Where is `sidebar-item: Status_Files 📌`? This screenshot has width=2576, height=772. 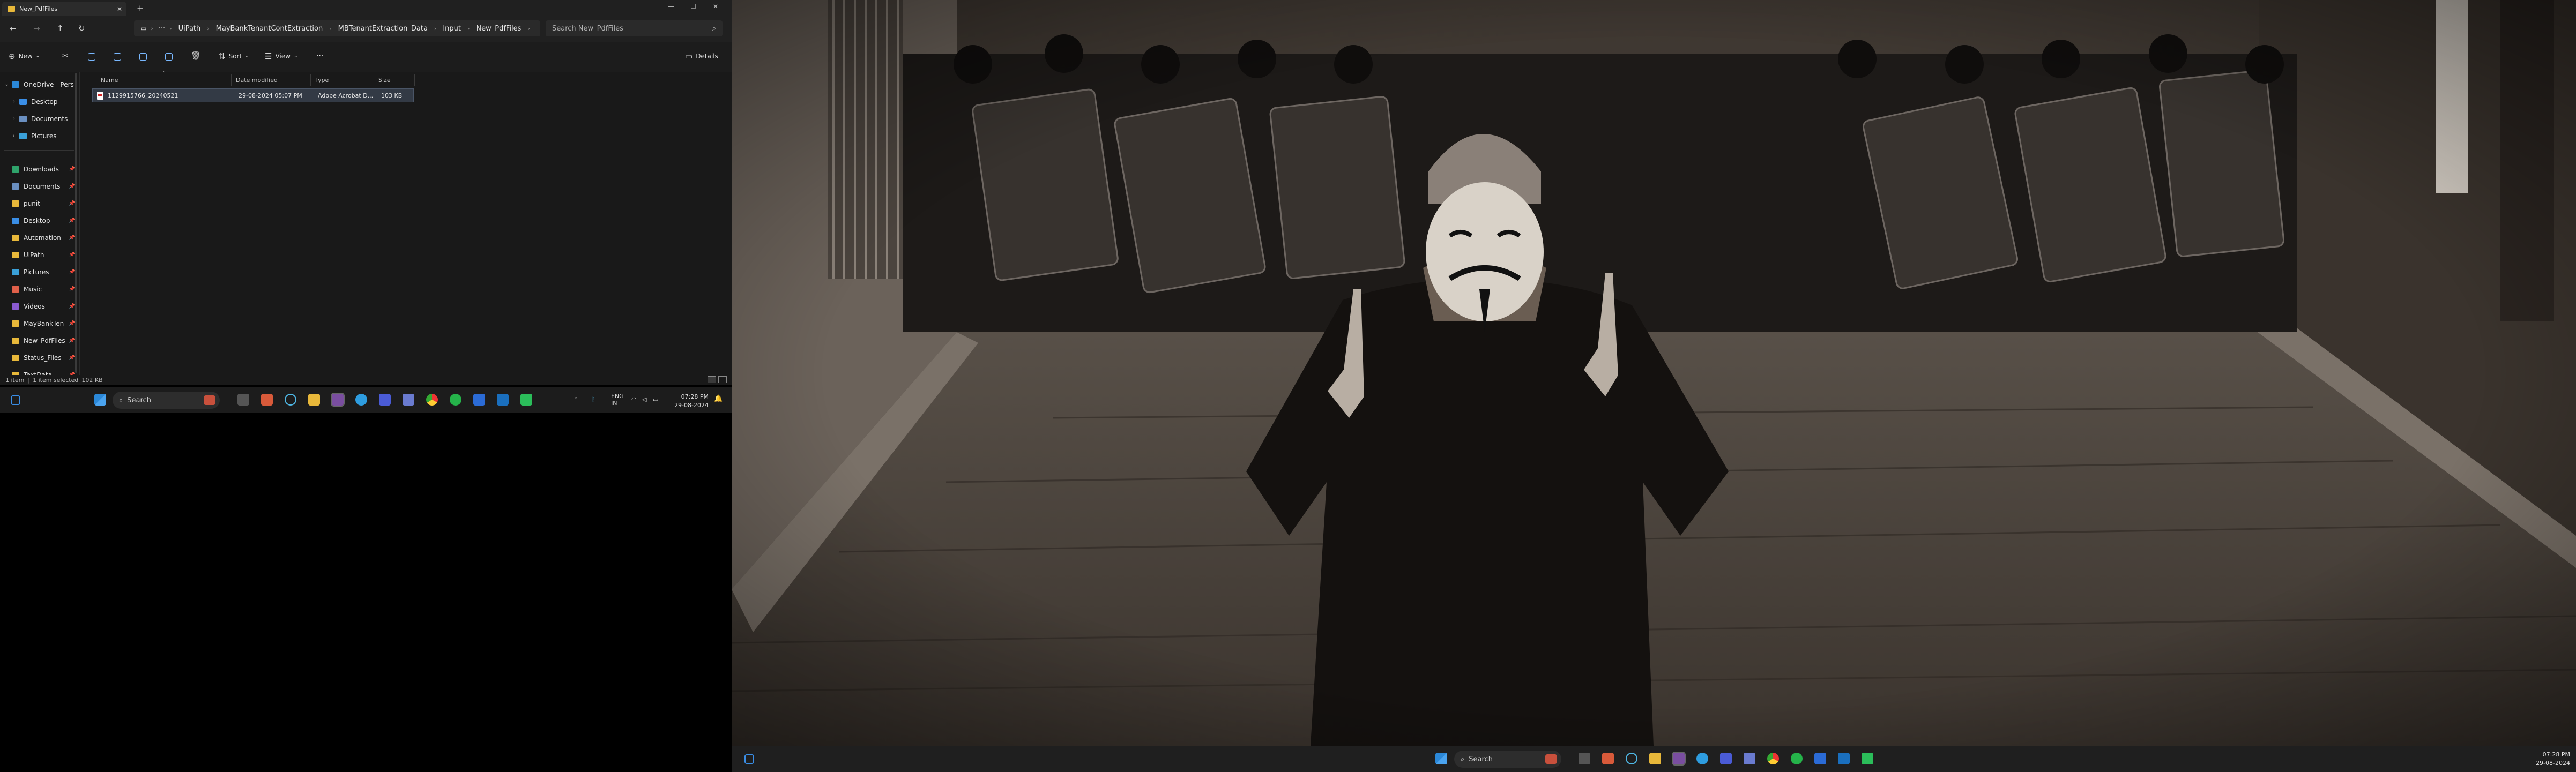 sidebar-item: Status_Files 📌 is located at coordinates (39, 357).